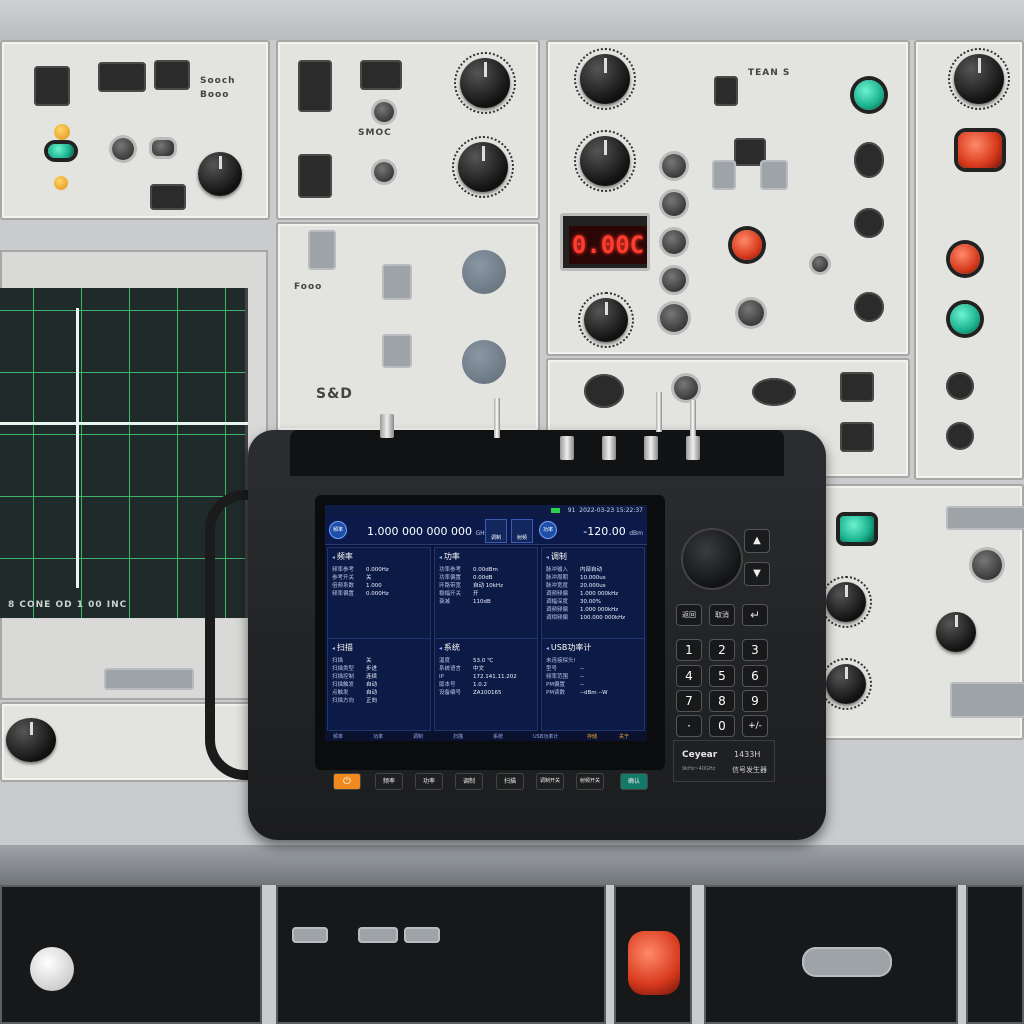 The image size is (1024, 1024). Describe the element at coordinates (593, 618) in the screenshot. I see `param-row: 调相频偏 100.000 000kHz` at that location.